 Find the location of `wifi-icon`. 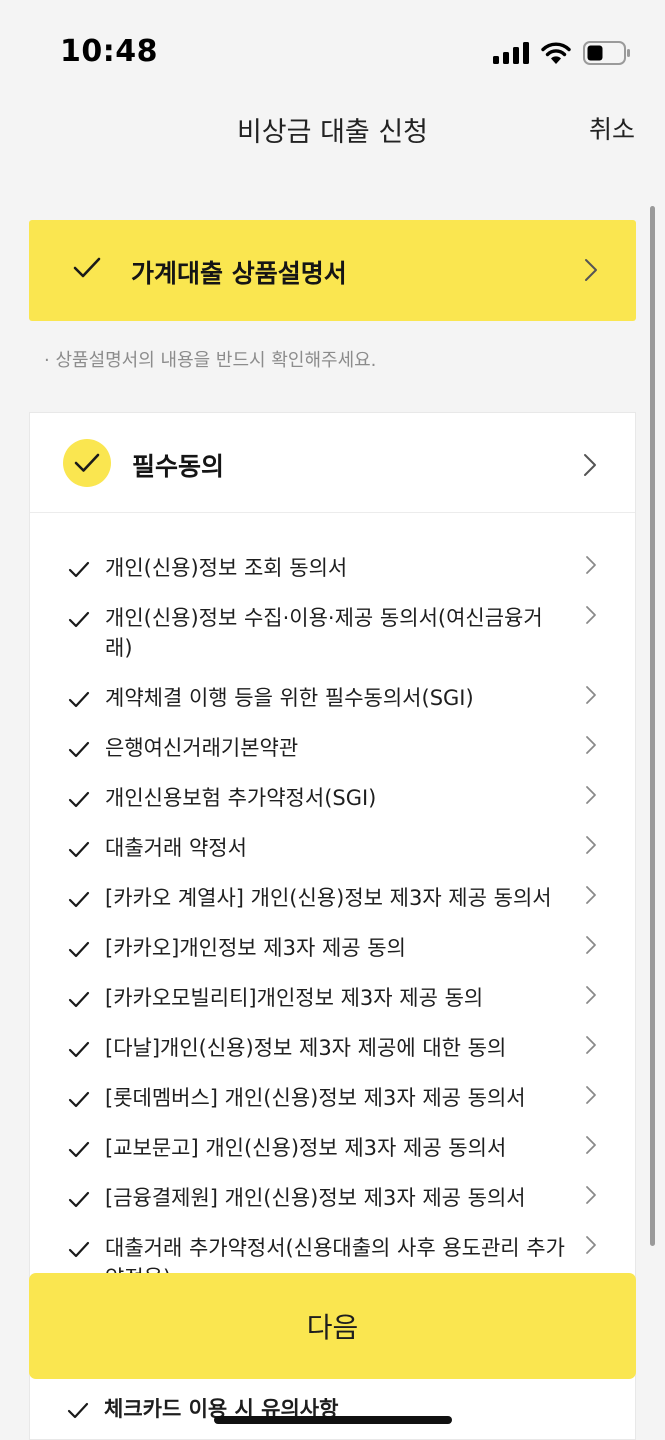

wifi-icon is located at coordinates (556, 53).